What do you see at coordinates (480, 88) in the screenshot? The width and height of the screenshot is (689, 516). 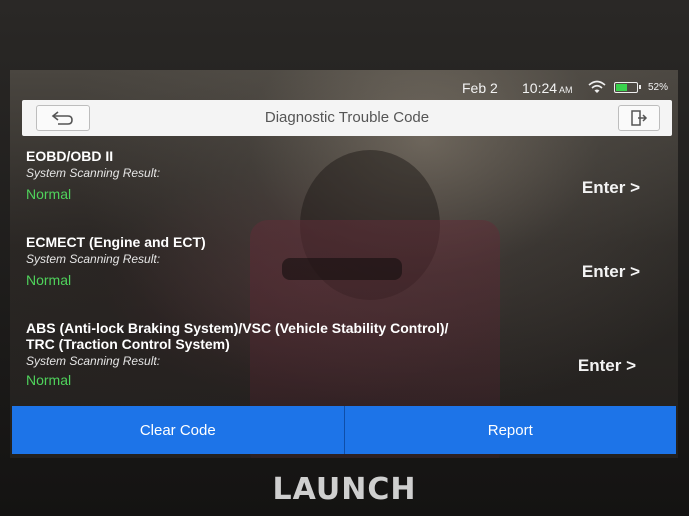 I see `status-date: Feb 2` at bounding box center [480, 88].